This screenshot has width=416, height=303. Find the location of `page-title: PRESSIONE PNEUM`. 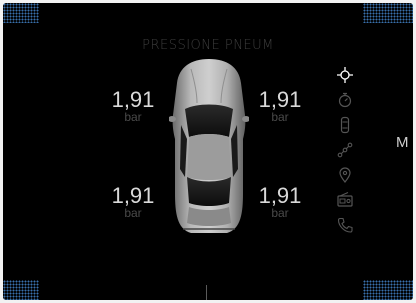

page-title: PRESSIONE PNEUM is located at coordinates (208, 45).